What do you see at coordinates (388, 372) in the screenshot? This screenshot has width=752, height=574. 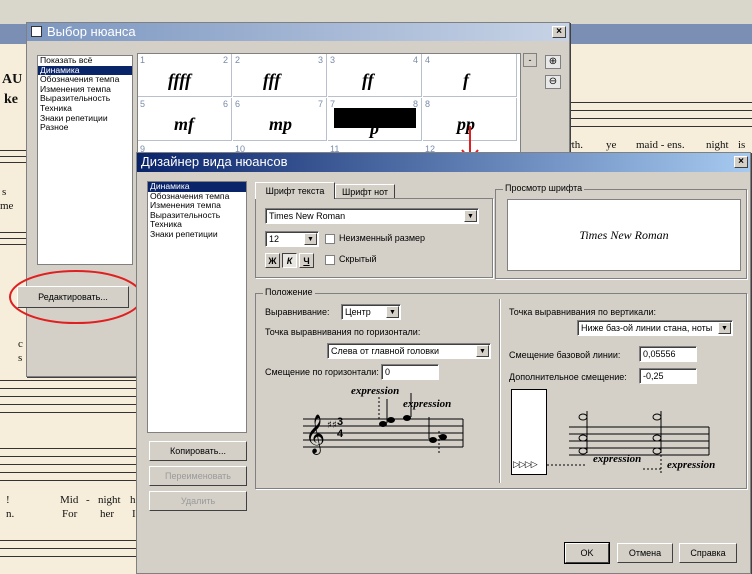 I see `h-offset-value: 0` at bounding box center [388, 372].